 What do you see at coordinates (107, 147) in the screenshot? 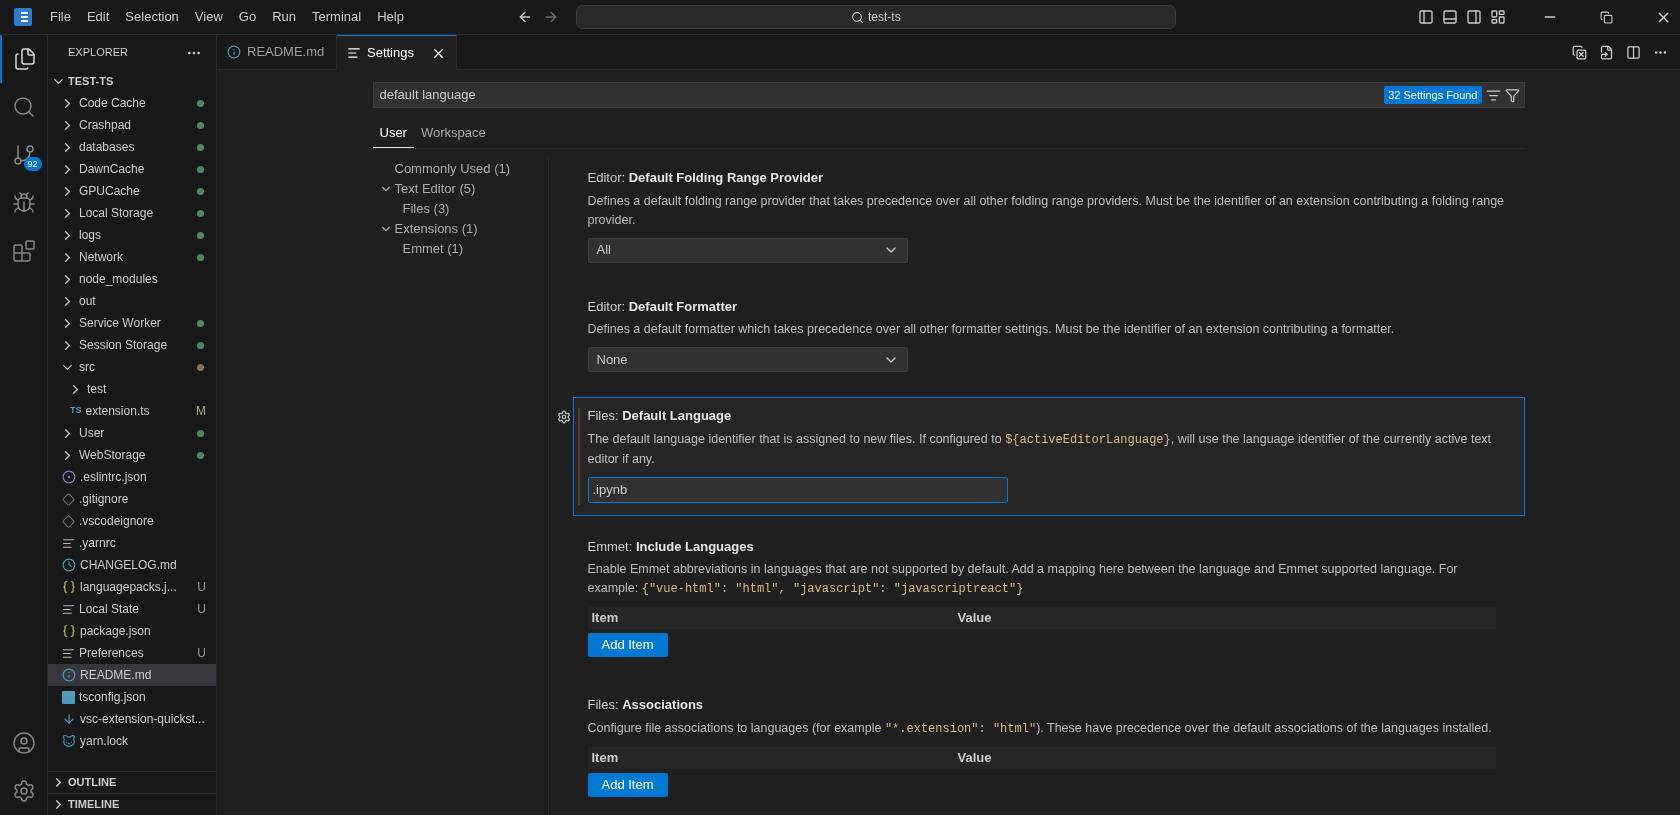
I see `file-name: databases` at bounding box center [107, 147].